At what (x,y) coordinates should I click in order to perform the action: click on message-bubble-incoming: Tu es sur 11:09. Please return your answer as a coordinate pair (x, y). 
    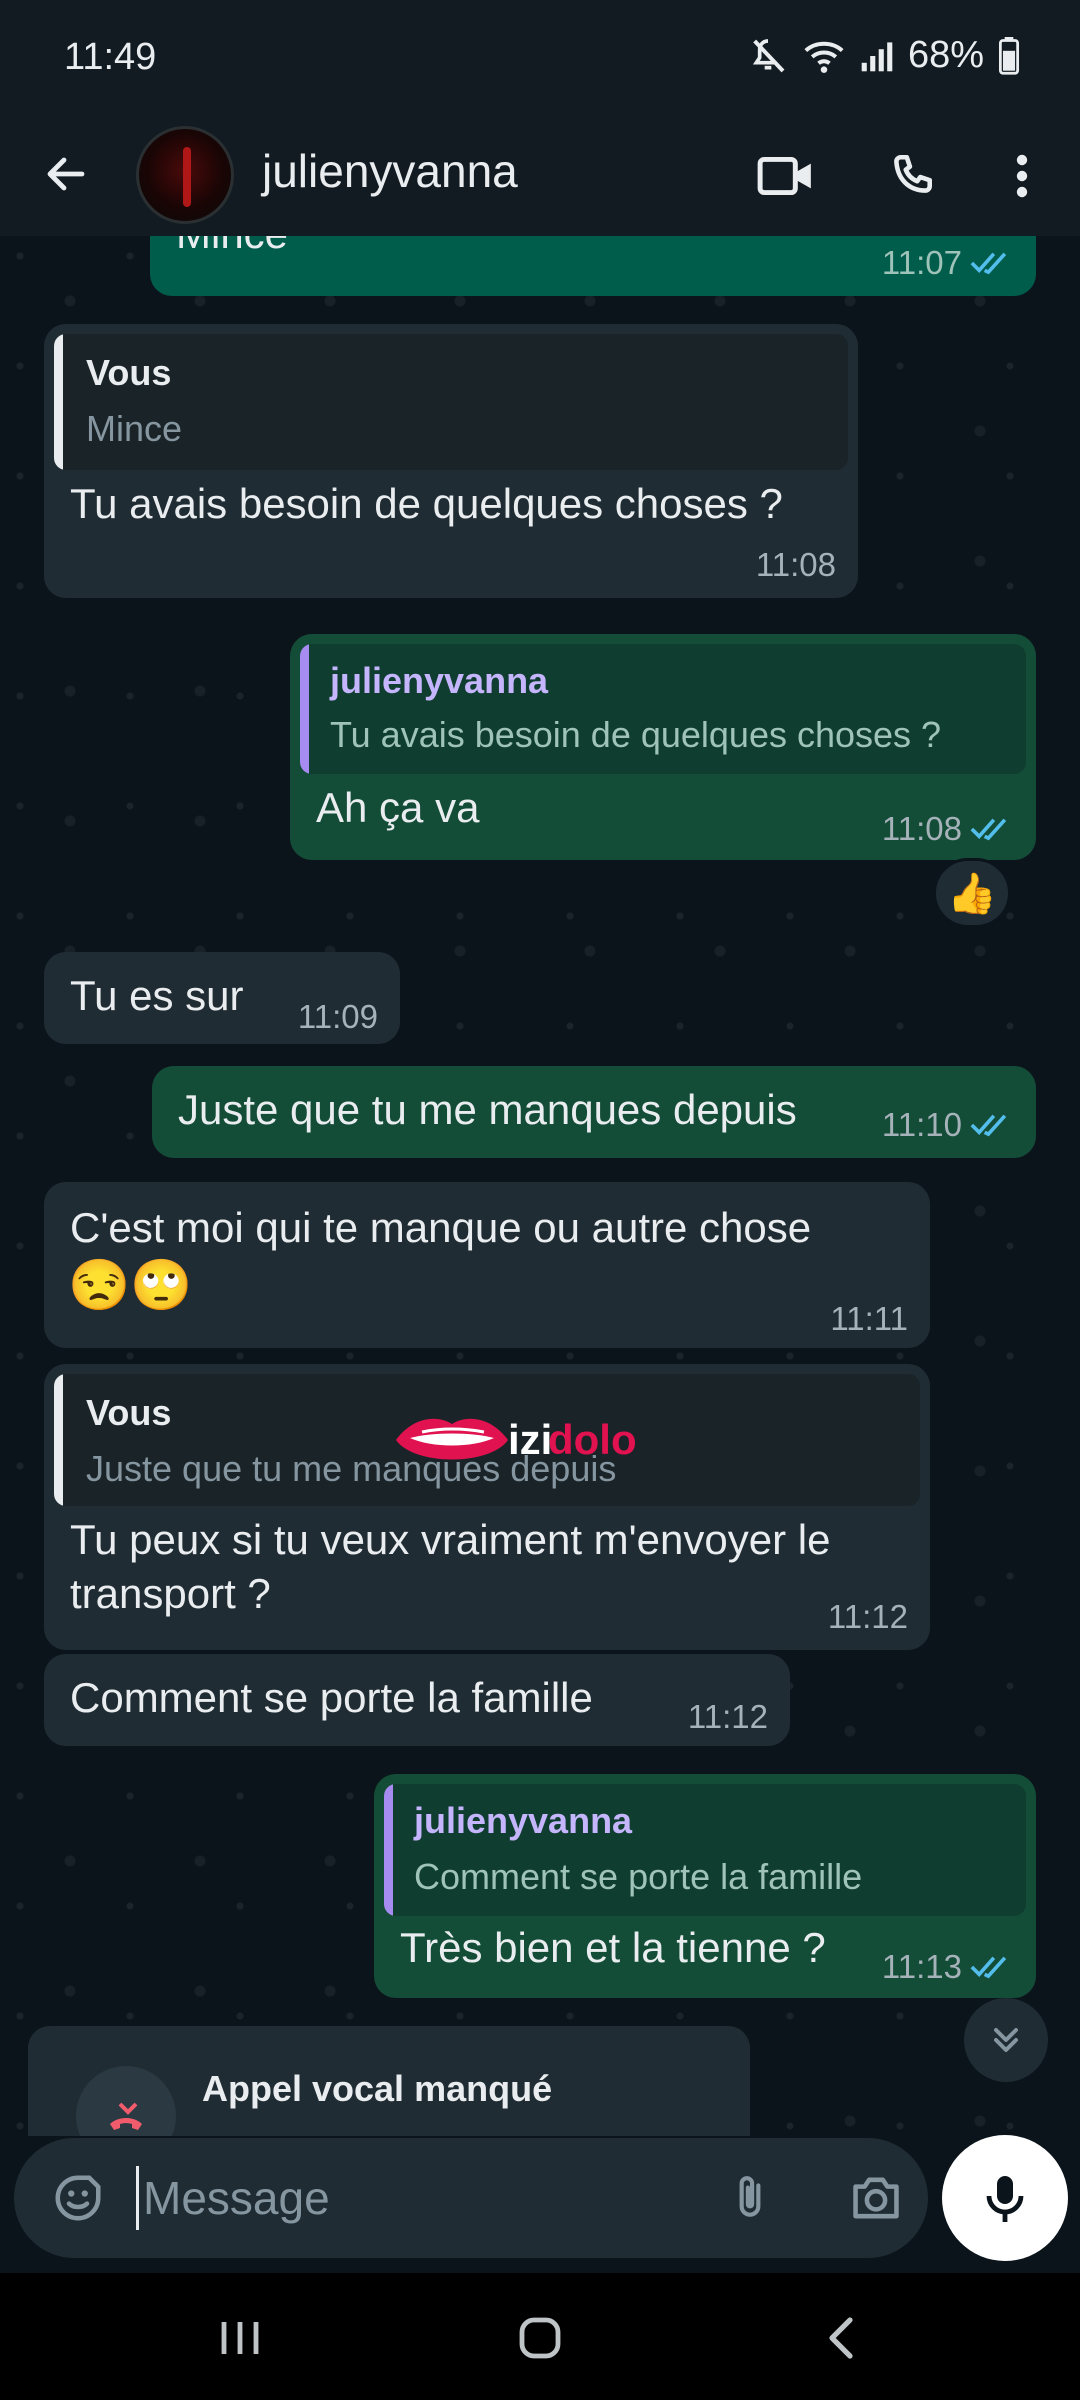
    Looking at the image, I should click on (222, 998).